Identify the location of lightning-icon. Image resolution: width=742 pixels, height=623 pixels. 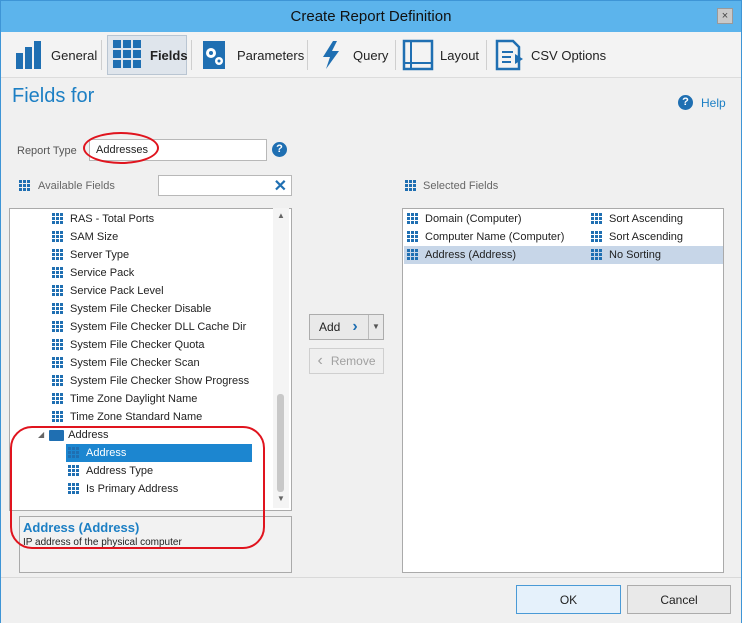
(331, 55).